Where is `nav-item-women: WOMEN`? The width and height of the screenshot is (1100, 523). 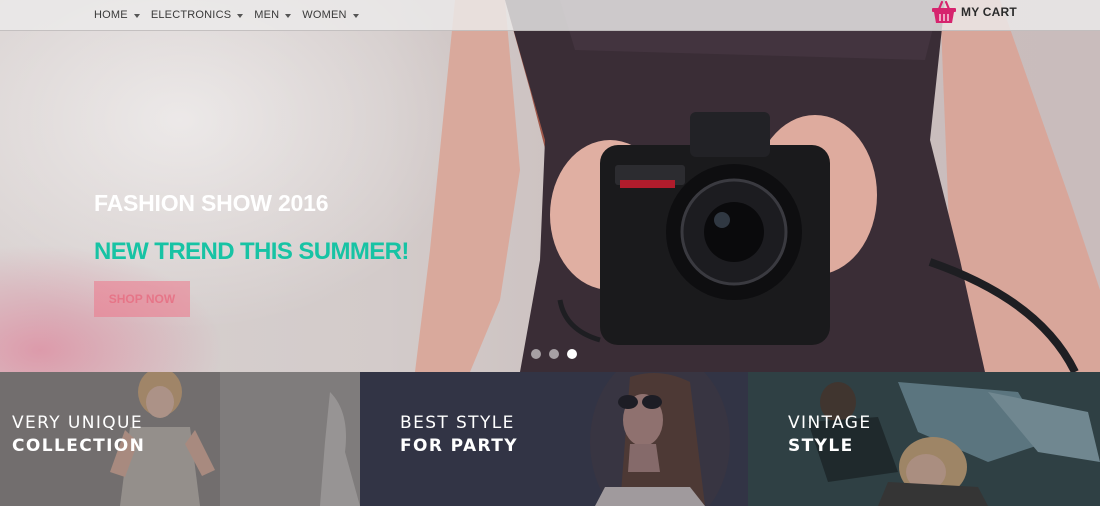 nav-item-women: WOMEN is located at coordinates (330, 15).